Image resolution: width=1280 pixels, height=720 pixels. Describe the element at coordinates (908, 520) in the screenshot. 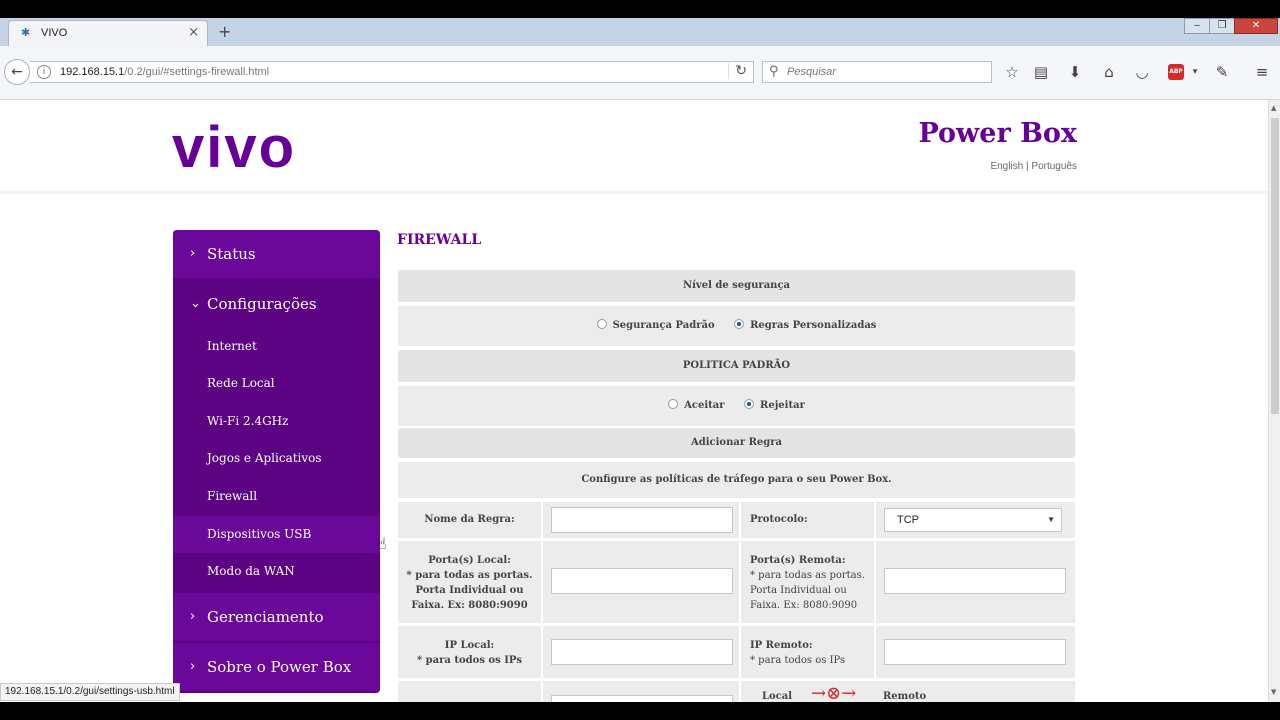

I see `protocolo-value: TCP` at that location.